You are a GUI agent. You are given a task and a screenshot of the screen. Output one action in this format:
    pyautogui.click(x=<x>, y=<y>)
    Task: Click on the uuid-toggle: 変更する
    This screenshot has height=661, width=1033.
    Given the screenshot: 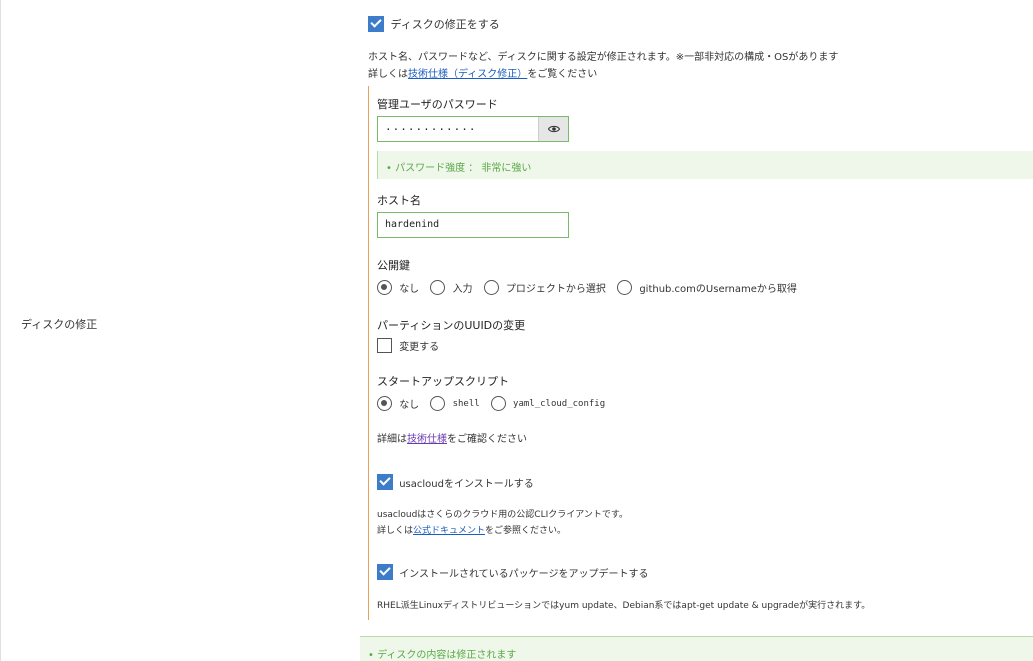 What is the action you would take?
    pyautogui.click(x=408, y=345)
    